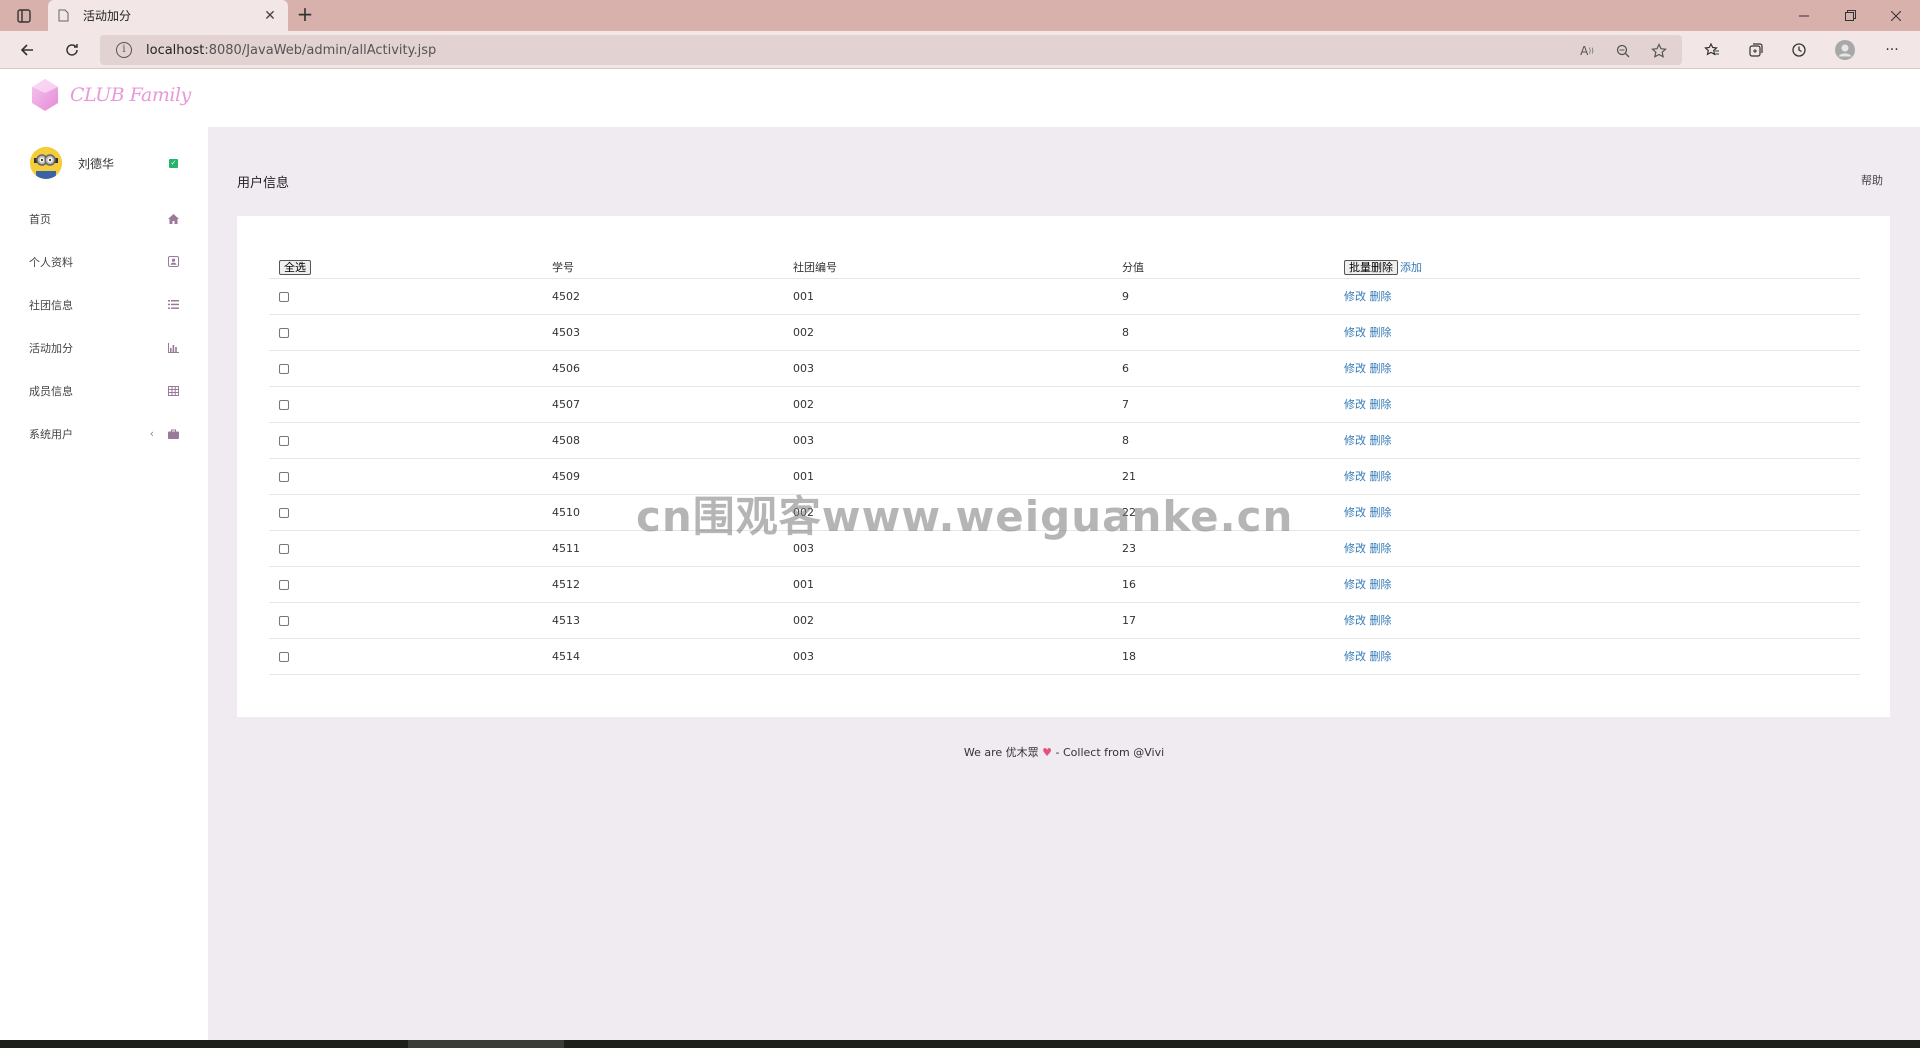 This screenshot has width=1920, height=1048. I want to click on close-window-button, so click(1896, 15).